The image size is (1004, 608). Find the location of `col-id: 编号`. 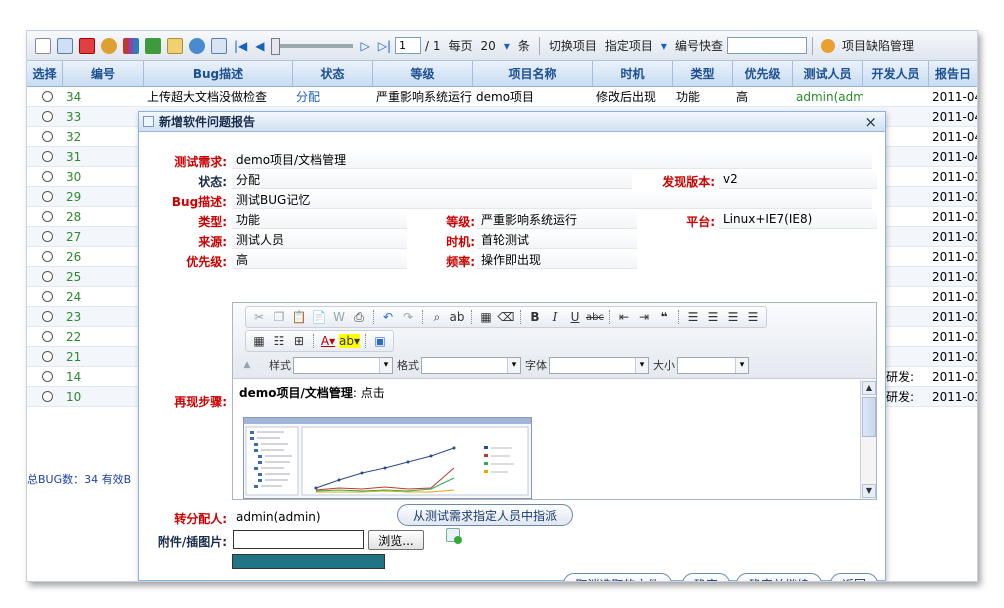

col-id: 编号 is located at coordinates (103, 73).